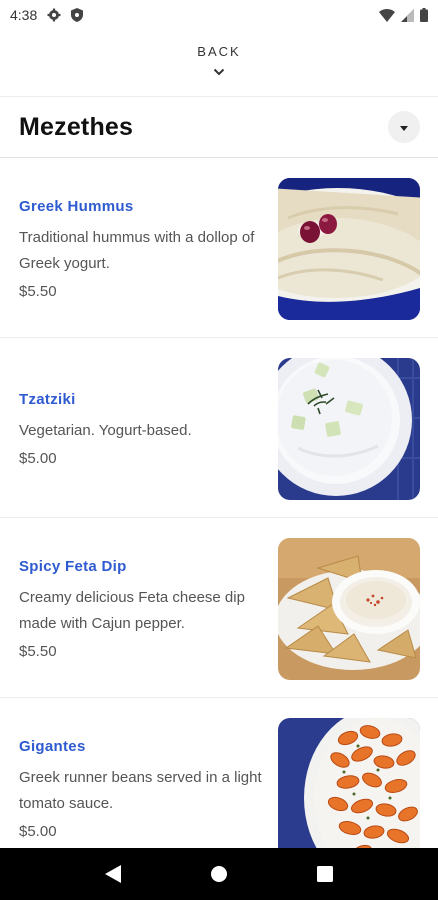 This screenshot has height=900, width=438. I want to click on category-dropdown-button, so click(404, 127).